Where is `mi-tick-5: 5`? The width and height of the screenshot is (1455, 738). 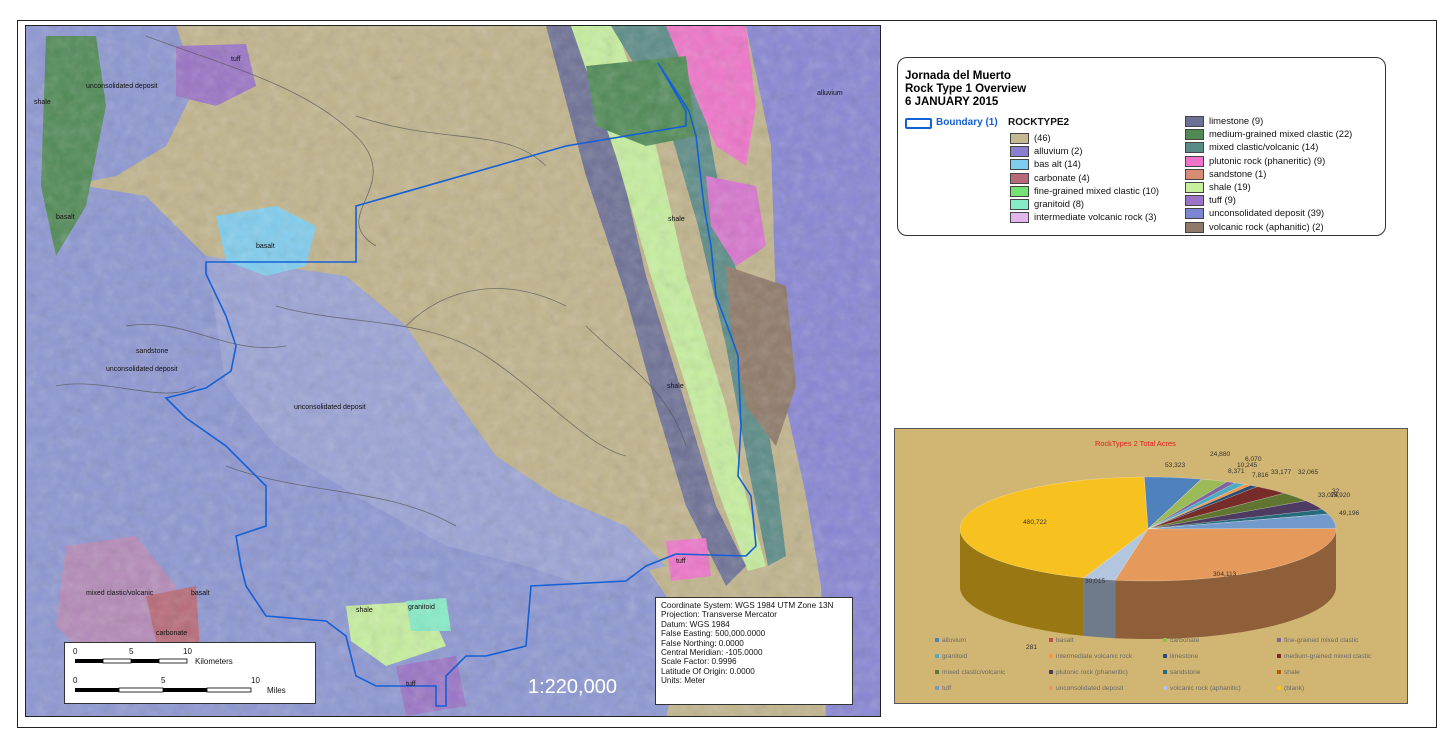 mi-tick-5: 5 is located at coordinates (163, 680).